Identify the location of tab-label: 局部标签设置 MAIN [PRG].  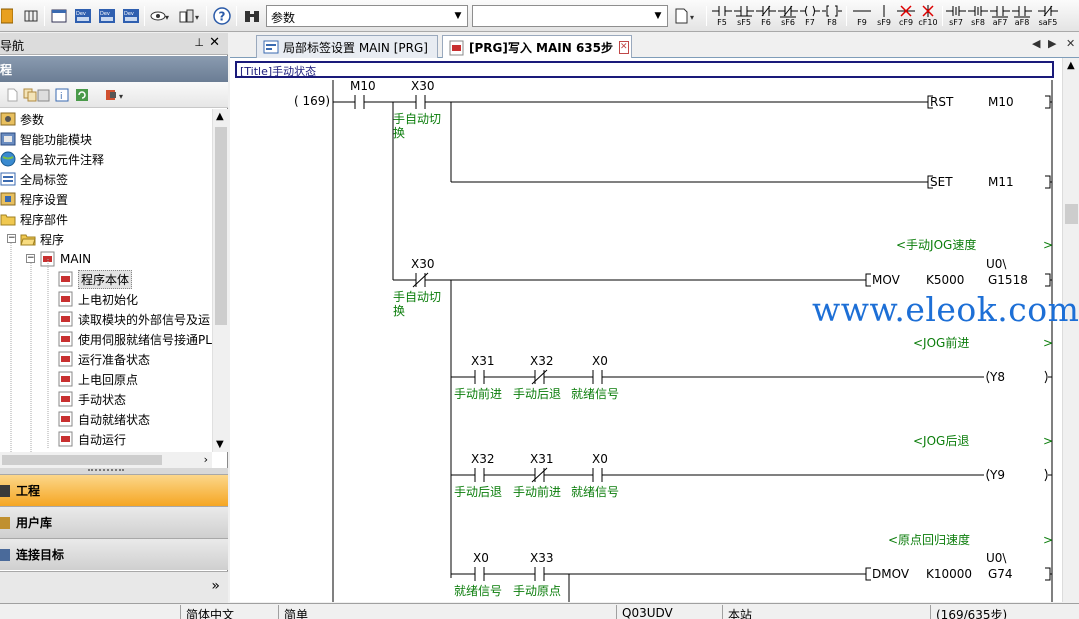
(355, 47).